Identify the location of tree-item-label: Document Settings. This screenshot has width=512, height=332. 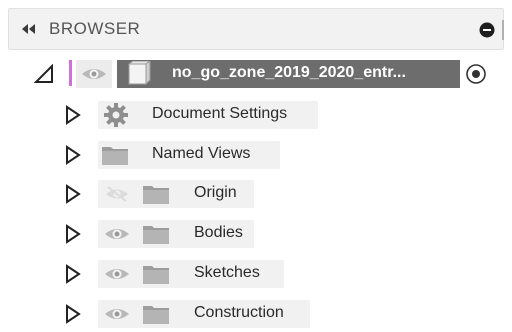
(220, 113).